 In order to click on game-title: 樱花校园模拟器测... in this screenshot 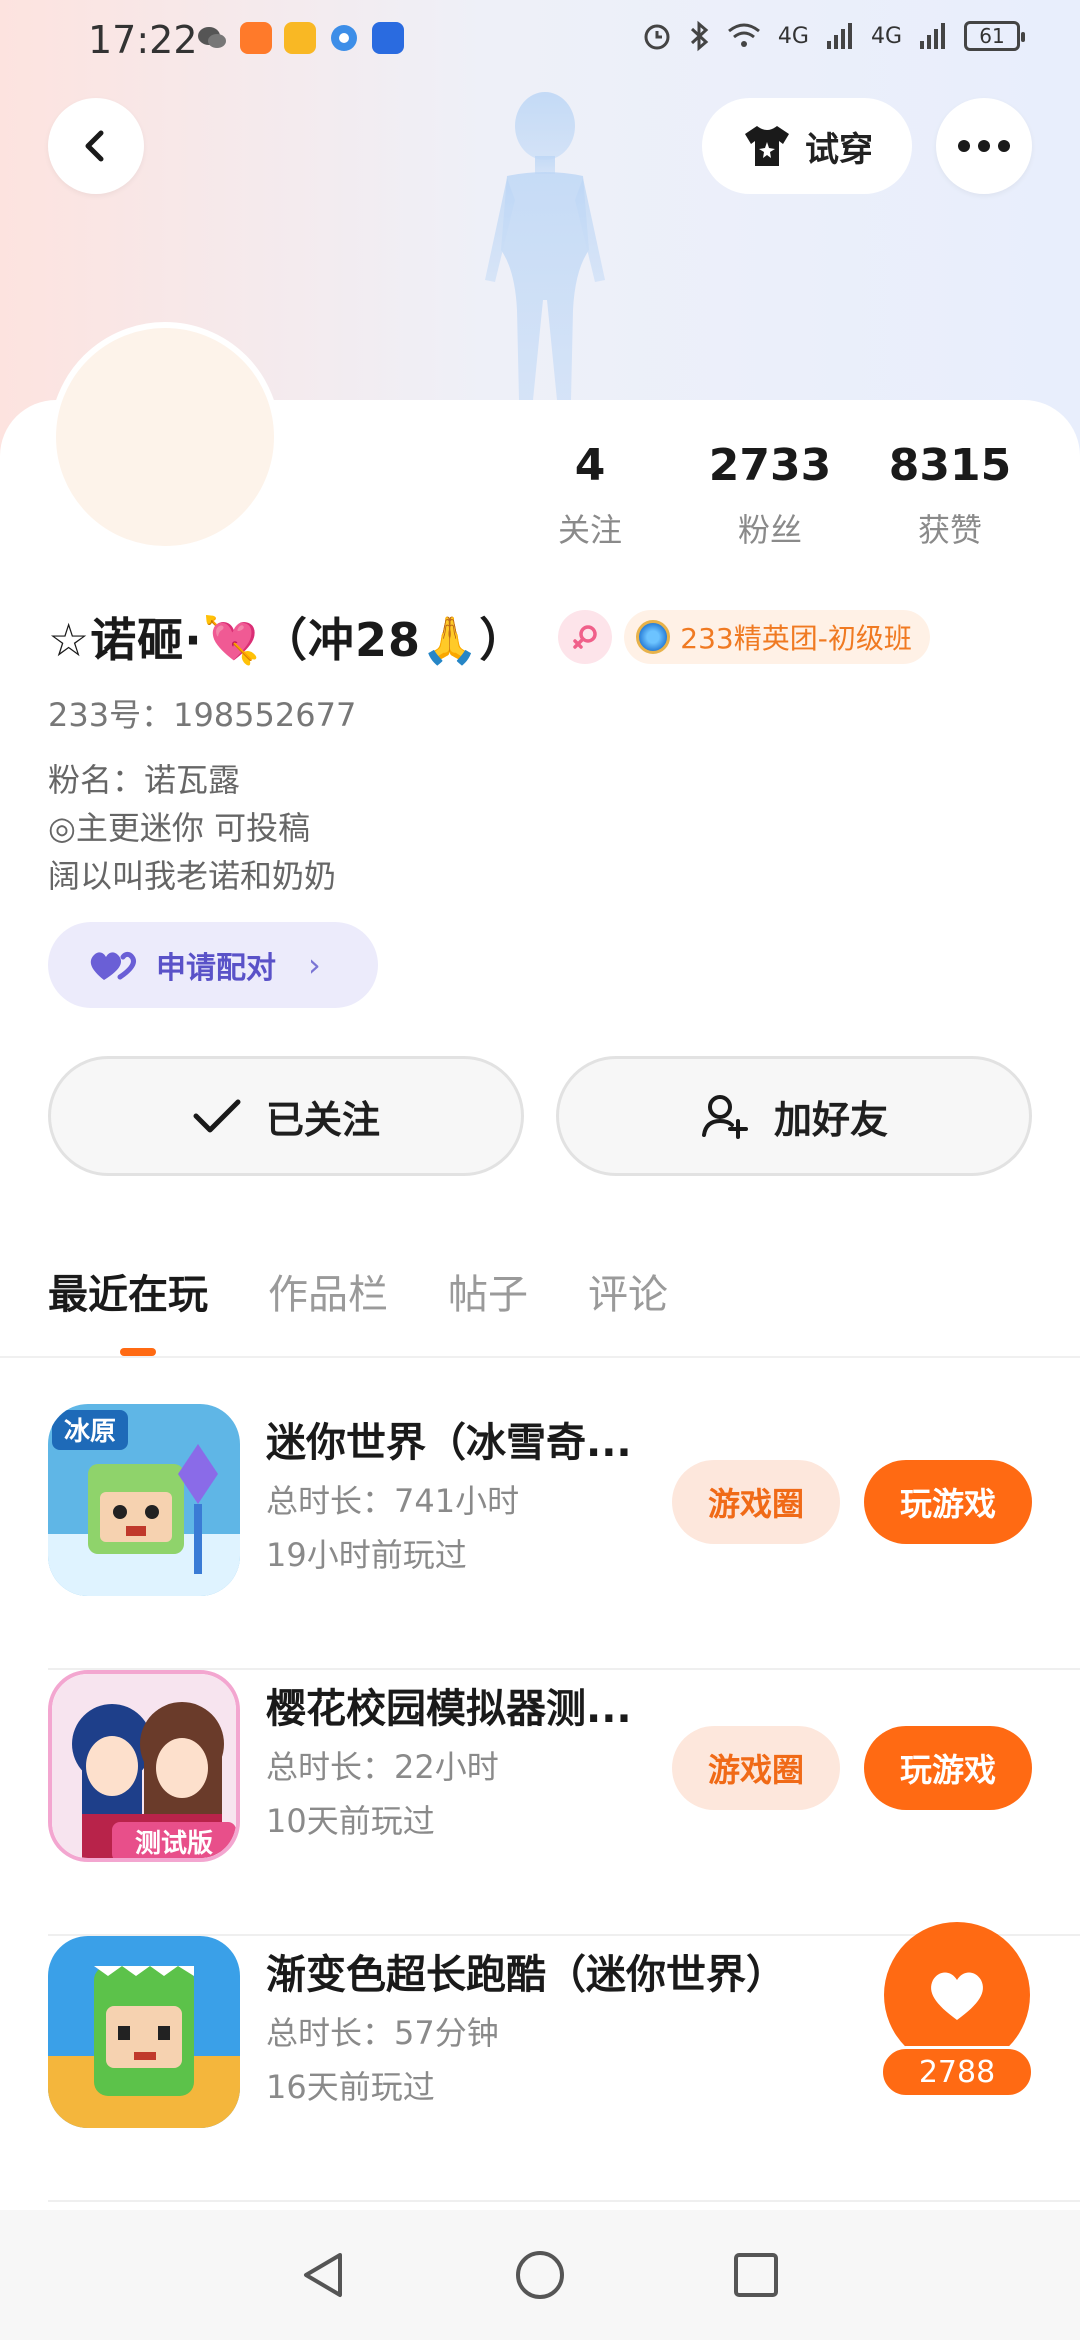, I will do `click(449, 1709)`.